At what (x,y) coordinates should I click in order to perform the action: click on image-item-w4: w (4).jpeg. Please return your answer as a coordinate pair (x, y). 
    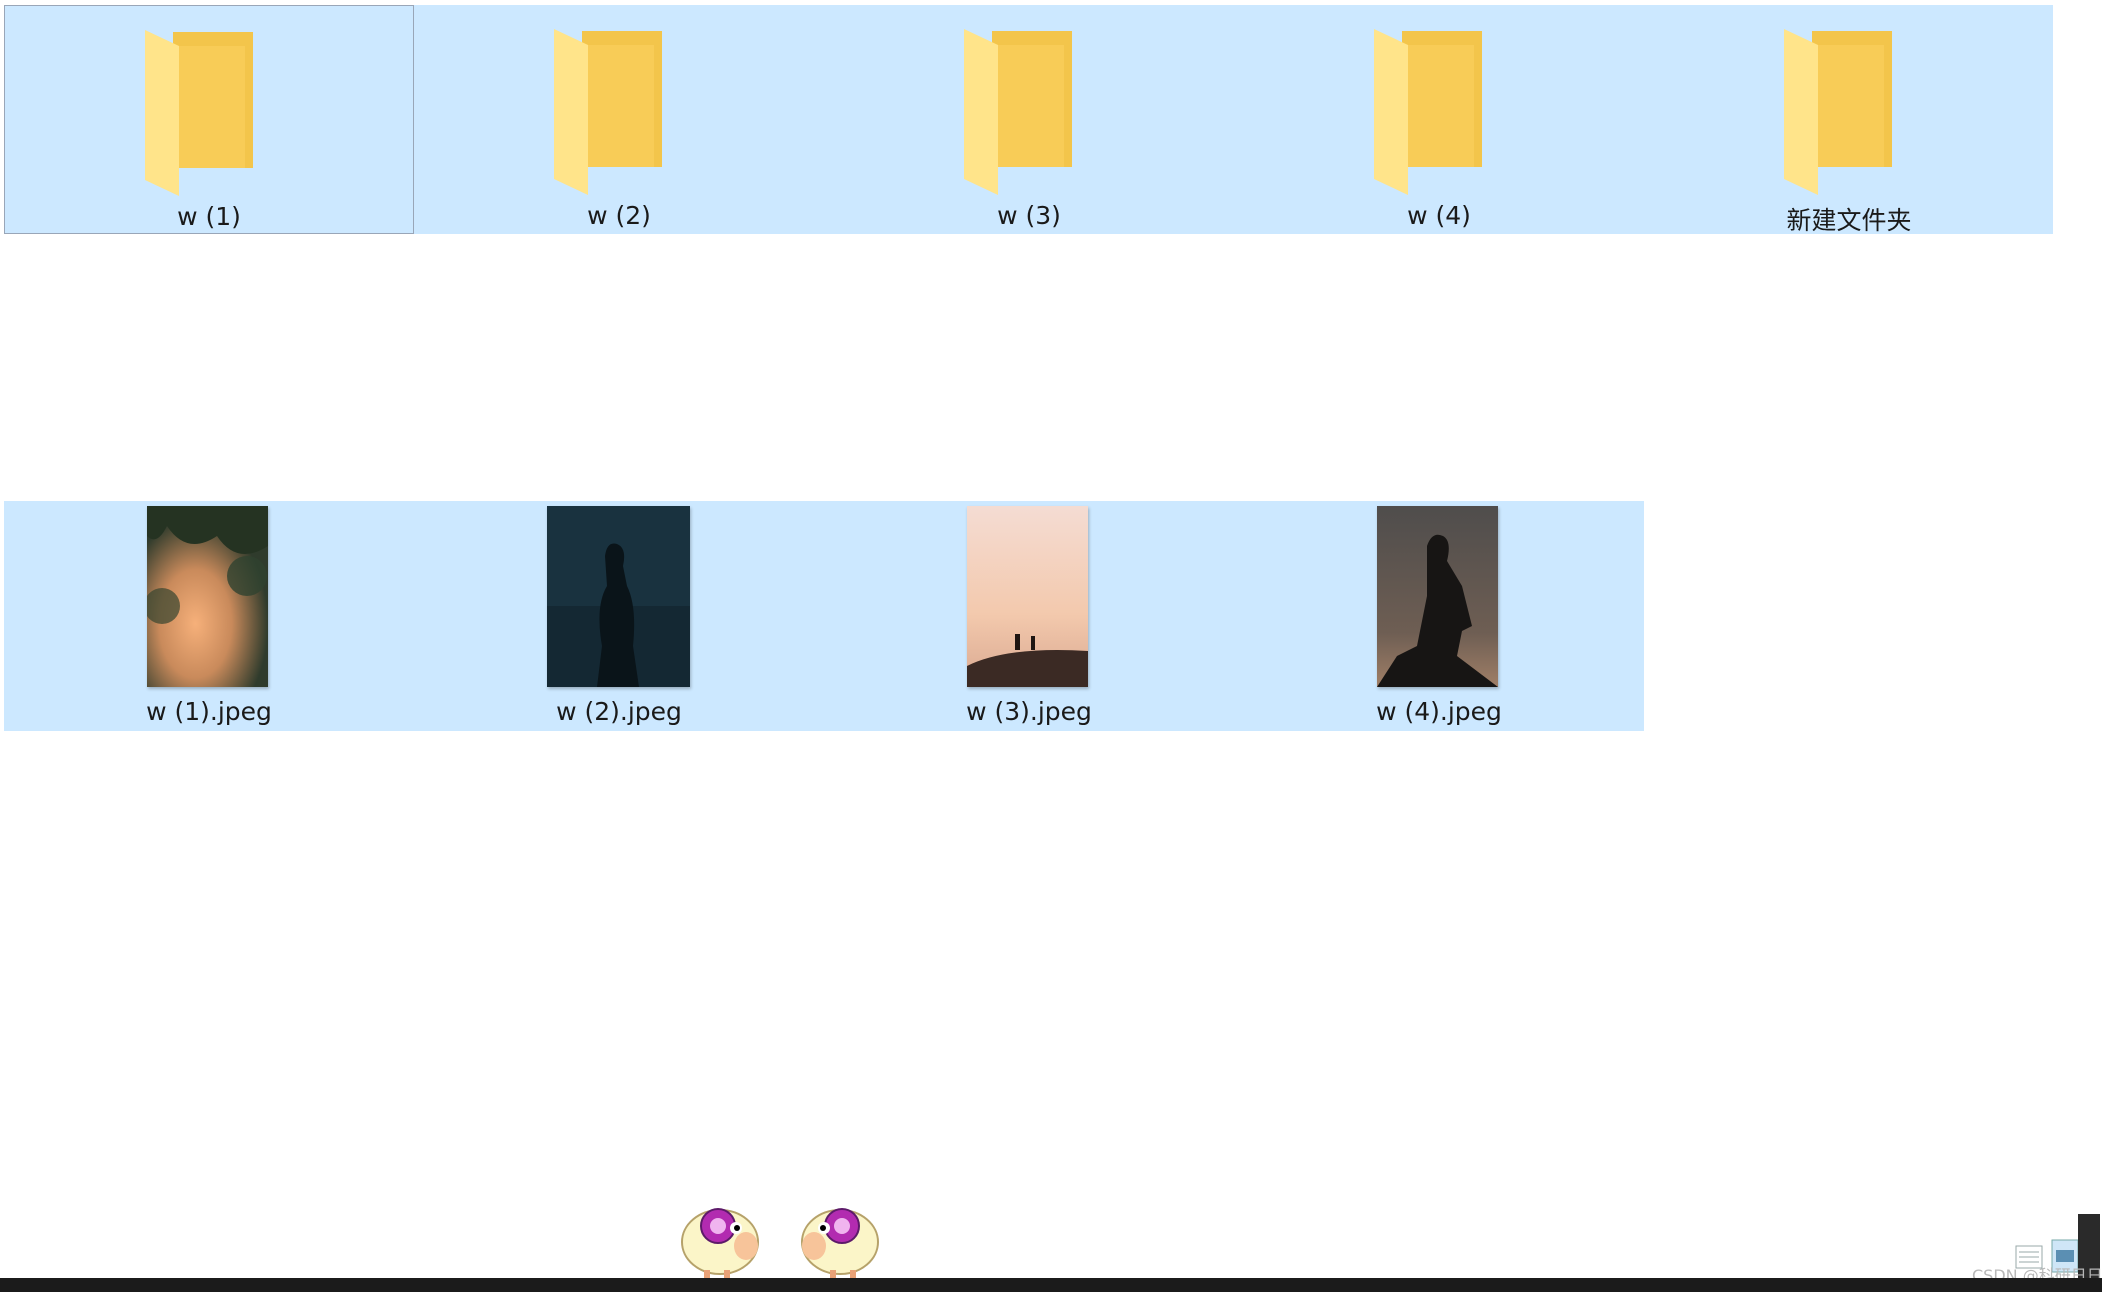
    Looking at the image, I should click on (1439, 616).